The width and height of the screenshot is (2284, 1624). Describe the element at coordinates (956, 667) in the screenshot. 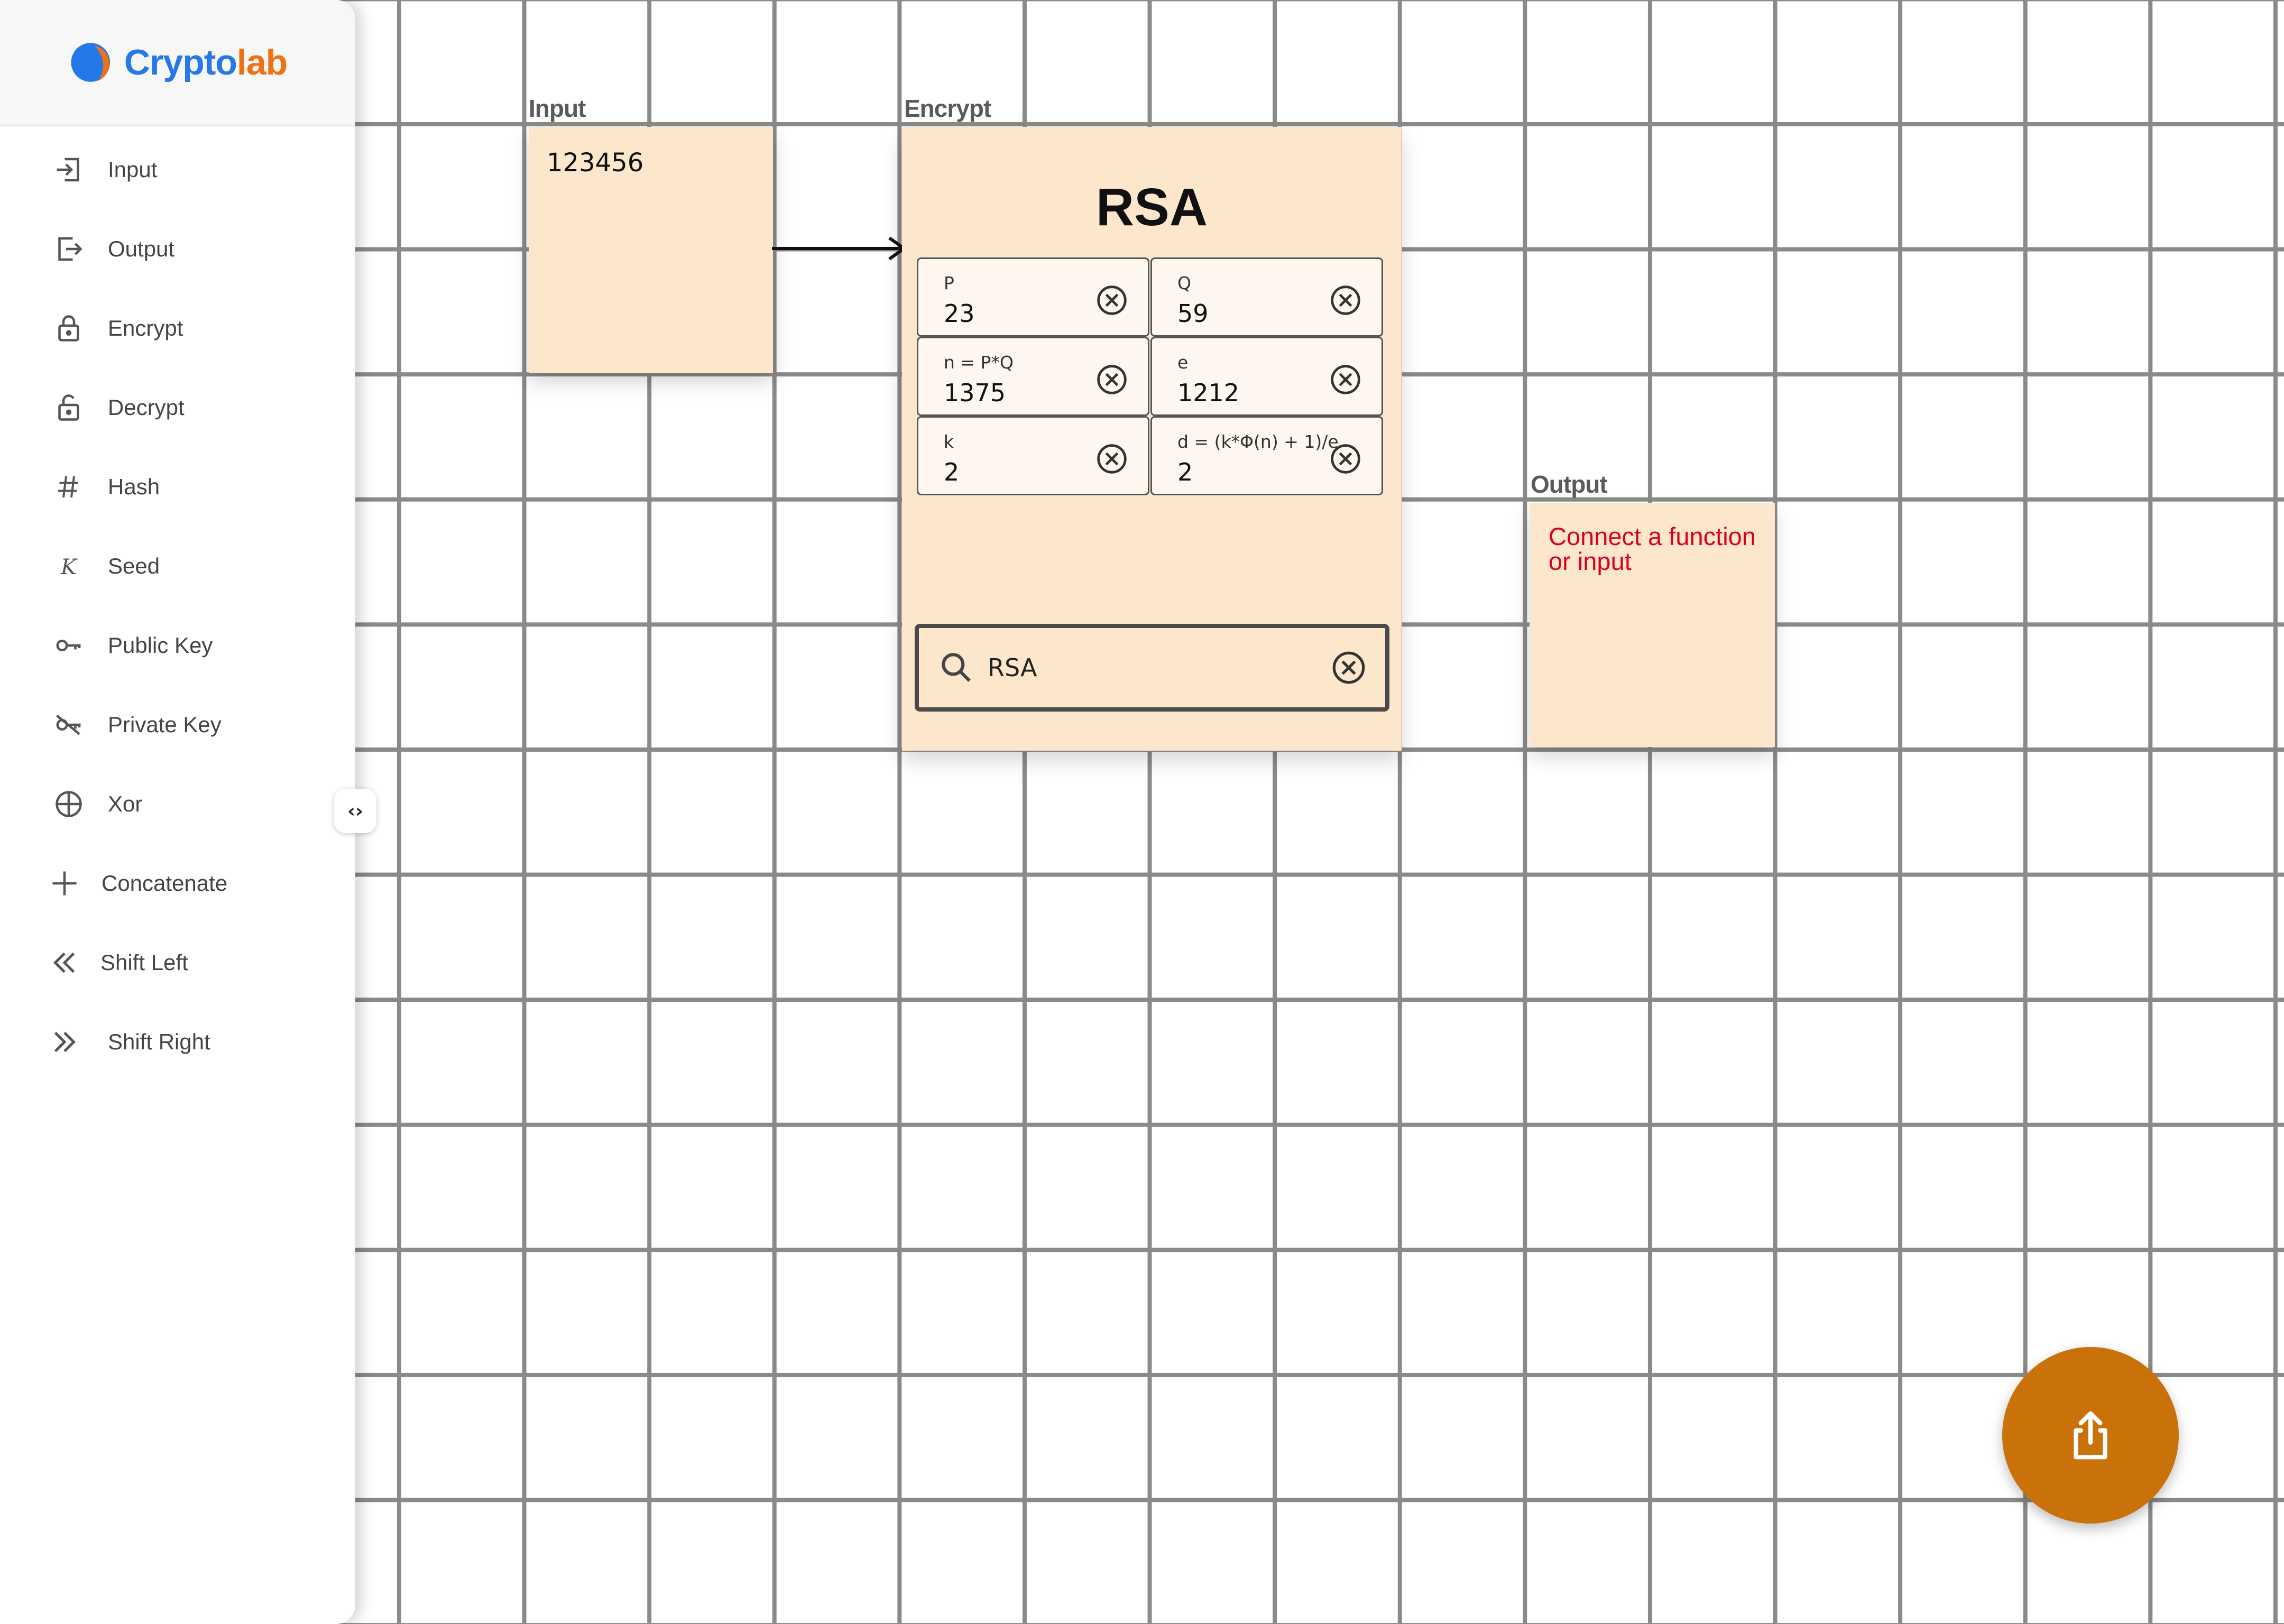

I see `search-icon` at that location.